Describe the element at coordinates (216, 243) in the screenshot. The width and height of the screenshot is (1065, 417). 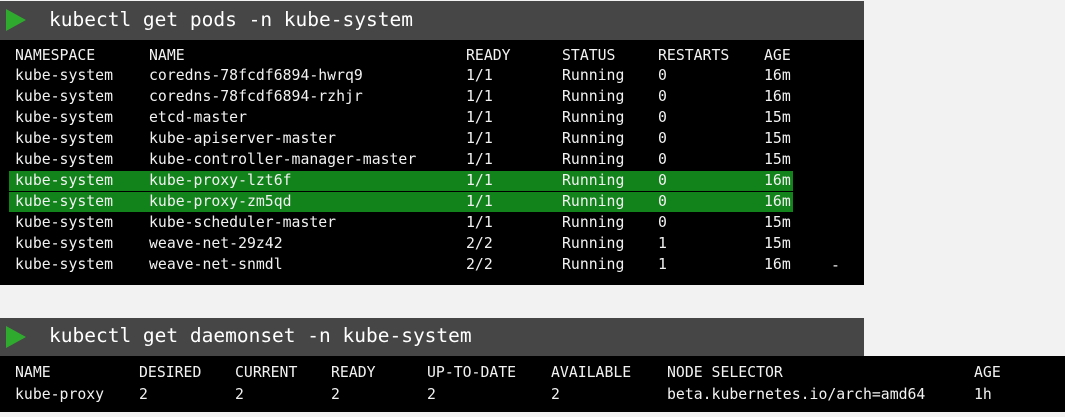
I see `cell-name: weave-net-29z42` at that location.